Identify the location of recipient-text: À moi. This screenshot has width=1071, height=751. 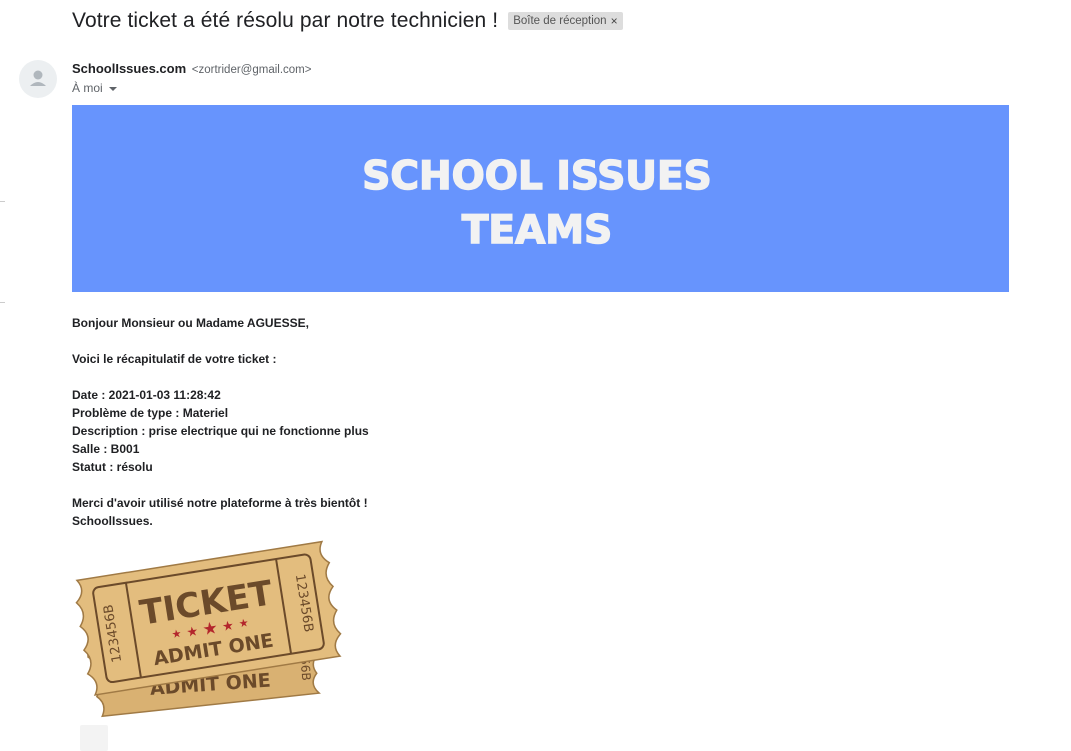
(87, 88).